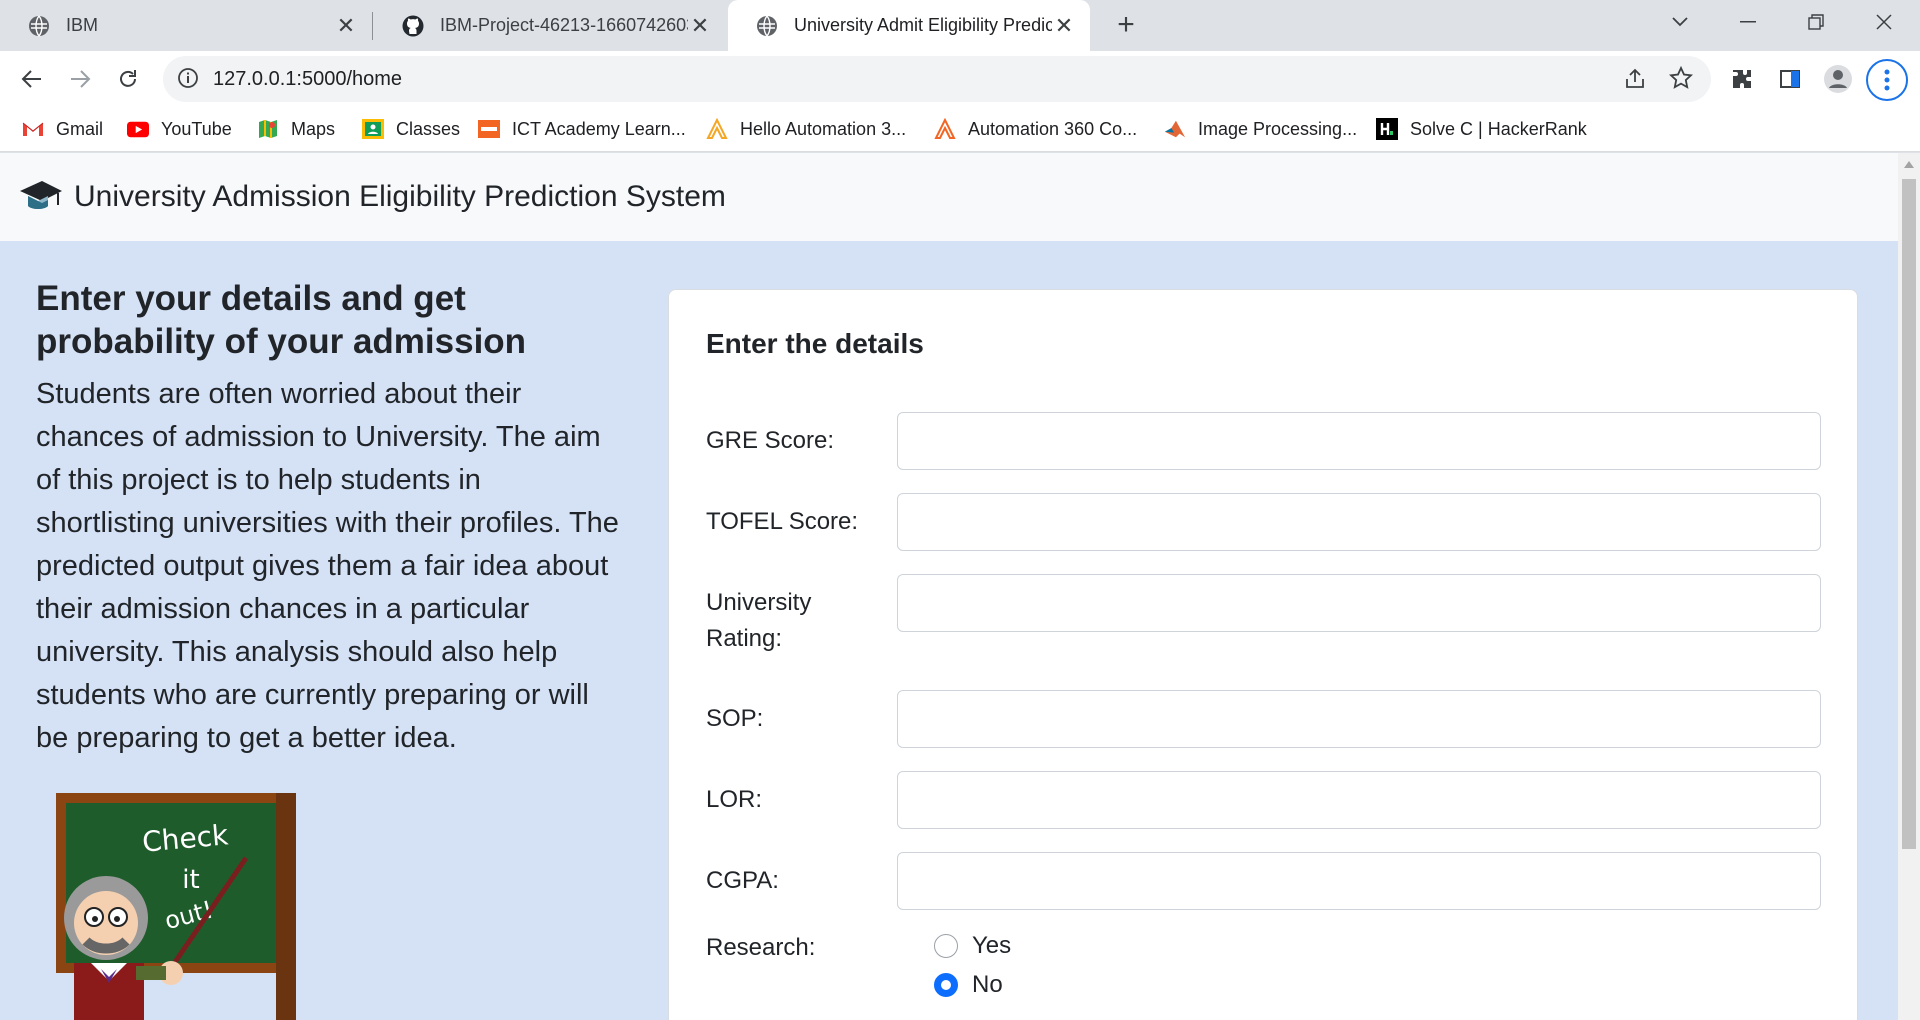  What do you see at coordinates (372, 26) in the screenshot?
I see `tab-separator` at bounding box center [372, 26].